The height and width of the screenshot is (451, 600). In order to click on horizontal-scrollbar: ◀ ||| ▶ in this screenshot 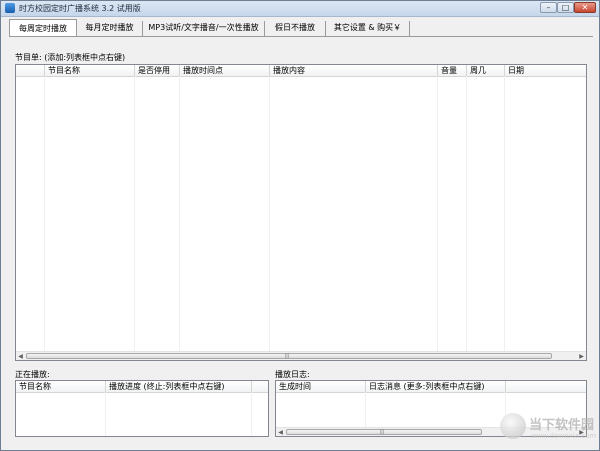, I will do `click(301, 355)`.